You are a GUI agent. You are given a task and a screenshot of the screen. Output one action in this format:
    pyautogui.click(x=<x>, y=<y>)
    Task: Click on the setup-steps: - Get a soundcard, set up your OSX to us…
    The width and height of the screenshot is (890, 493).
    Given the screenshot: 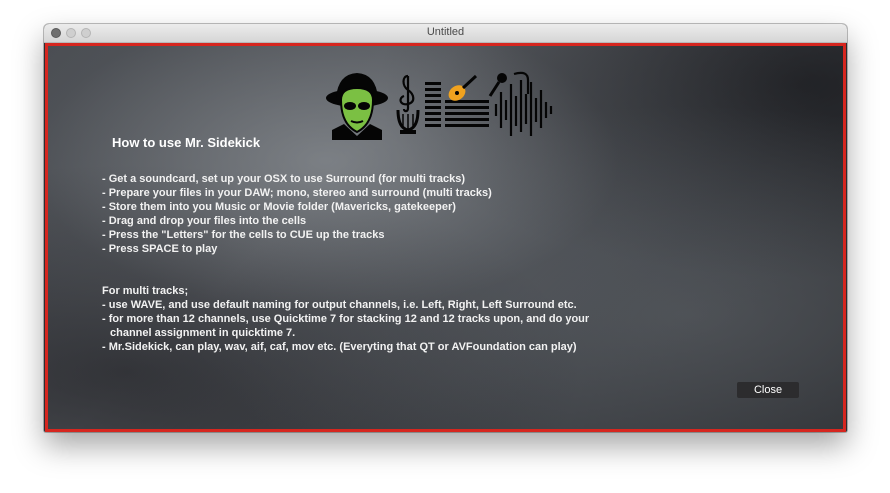 What is the action you would take?
    pyautogui.click(x=382, y=214)
    